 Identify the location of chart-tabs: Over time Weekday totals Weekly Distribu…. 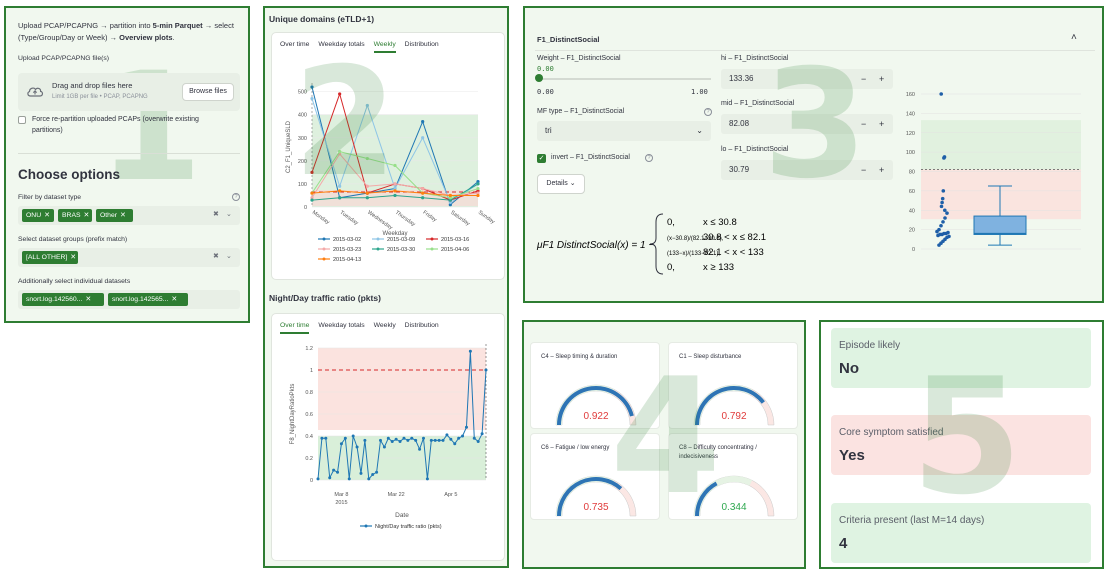
(363, 49).